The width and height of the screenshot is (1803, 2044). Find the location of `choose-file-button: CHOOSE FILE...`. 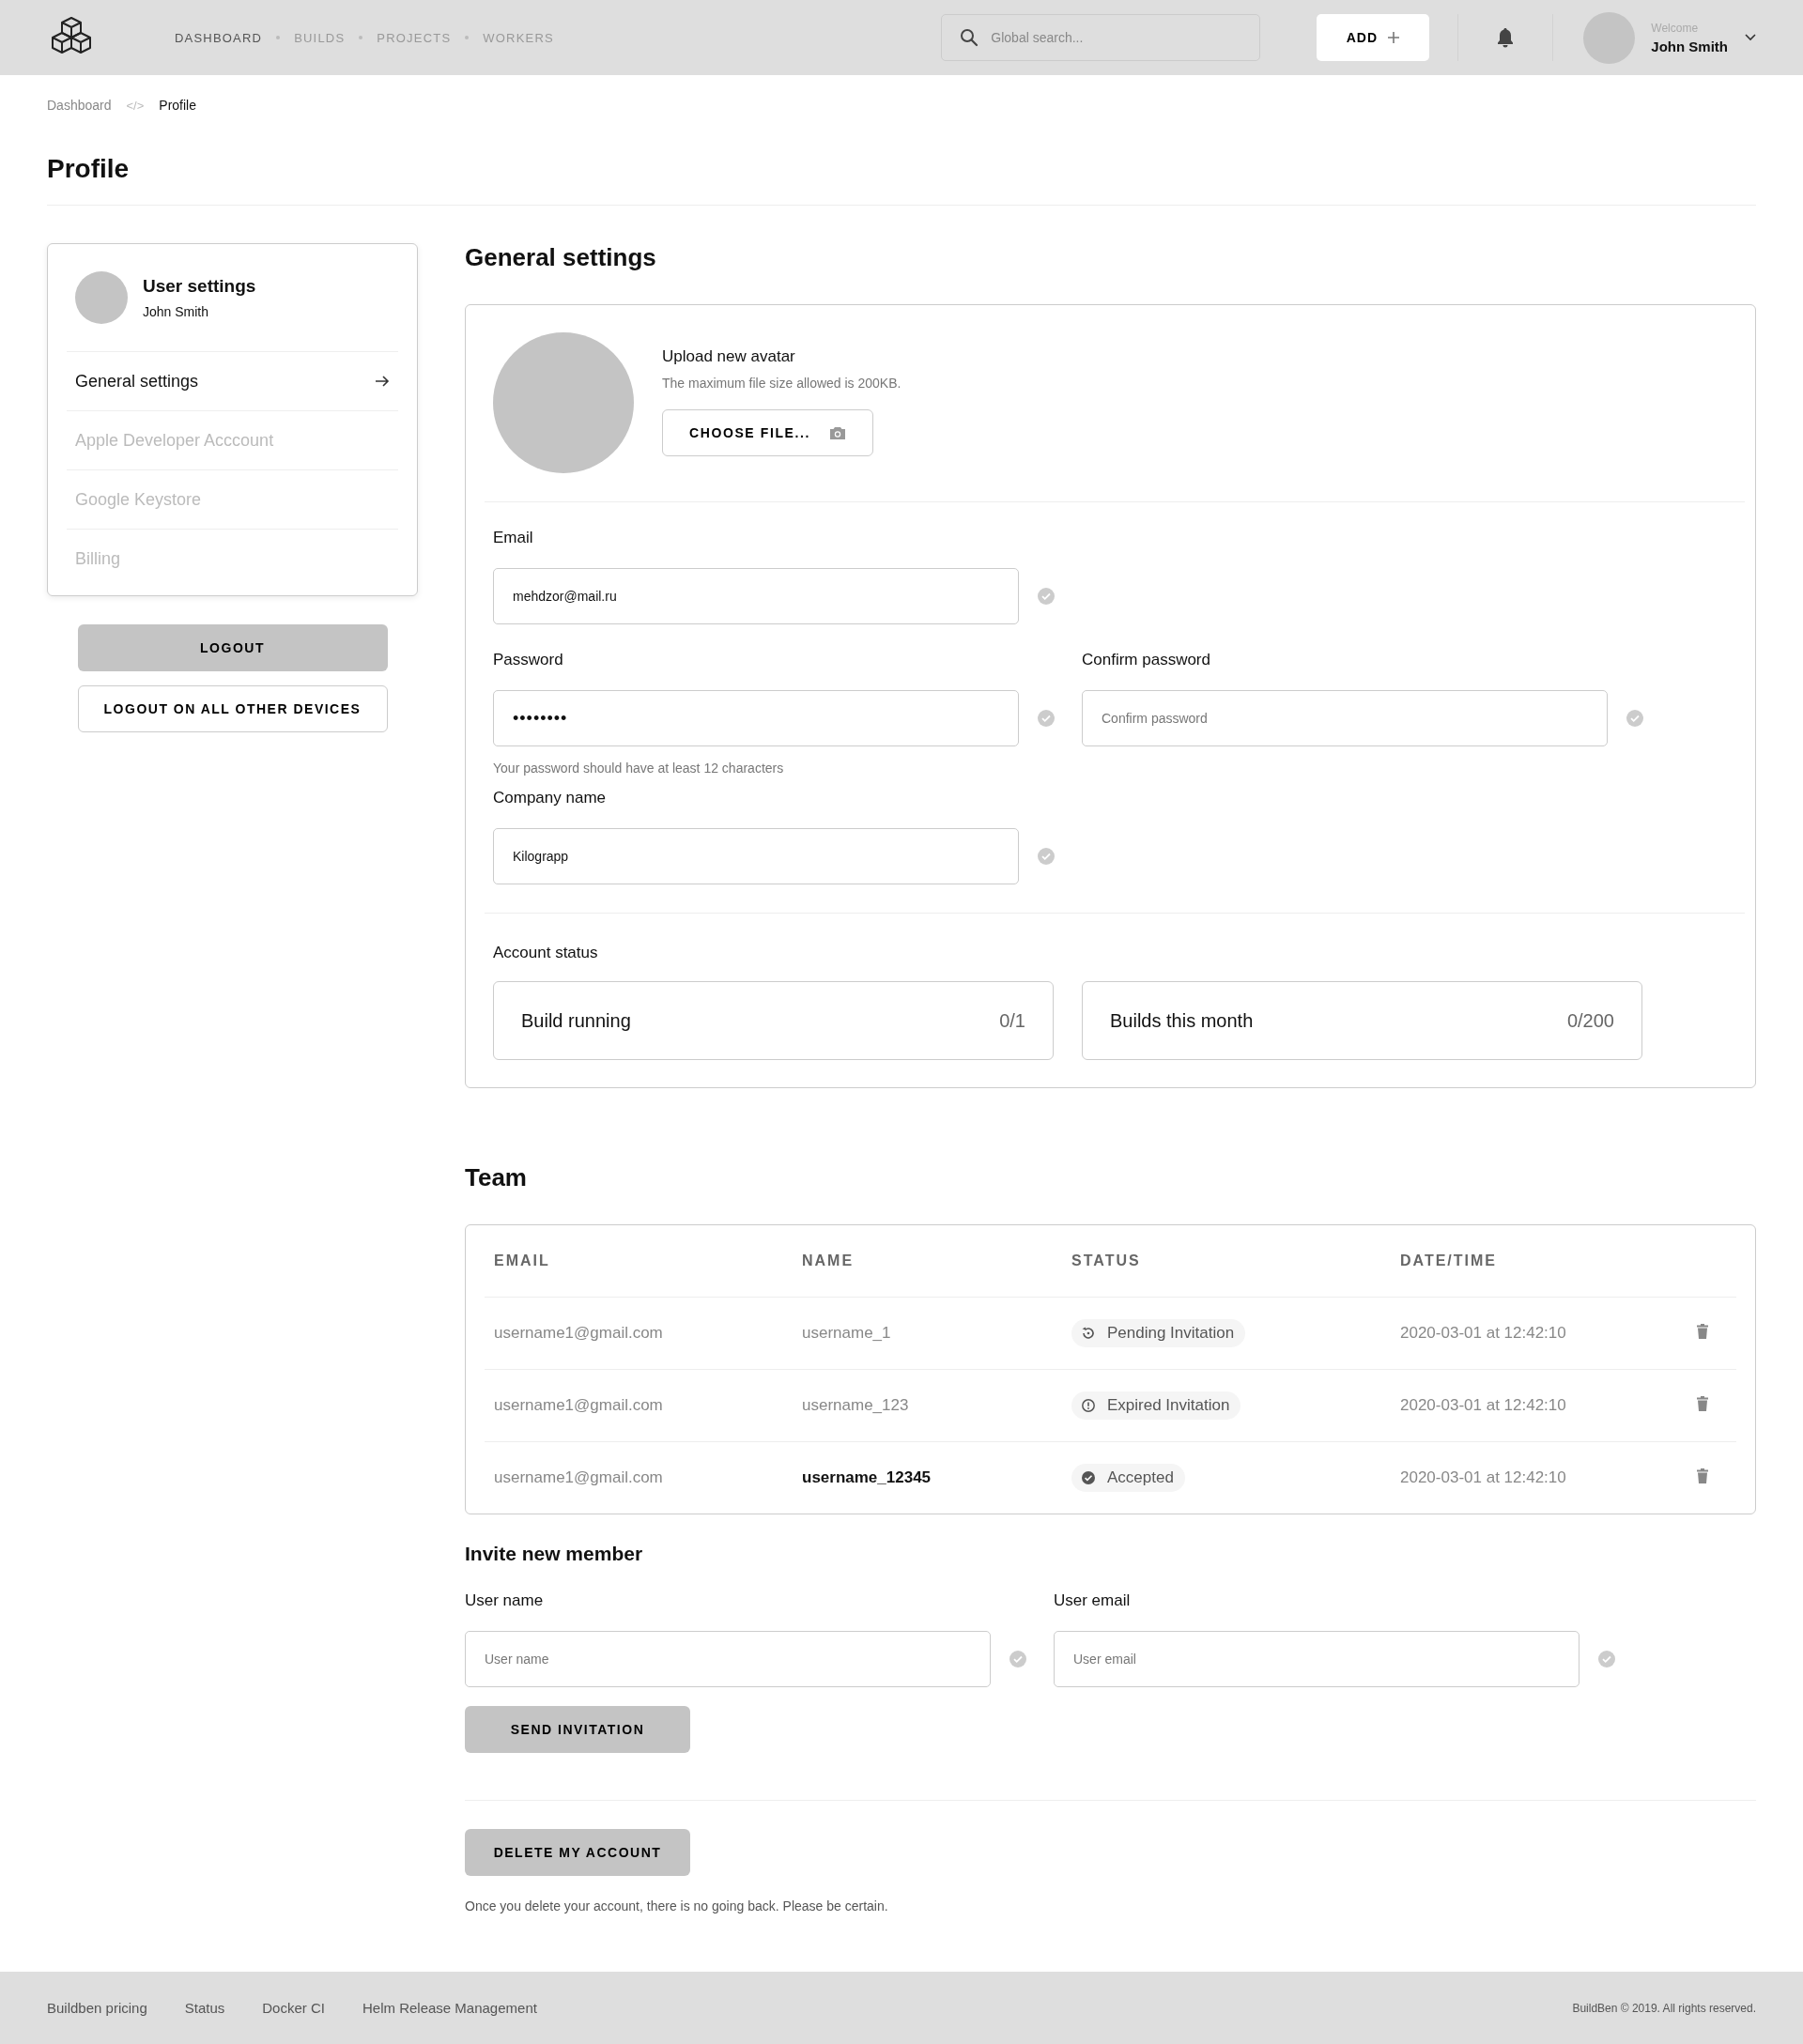

choose-file-button: CHOOSE FILE... is located at coordinates (767, 432).